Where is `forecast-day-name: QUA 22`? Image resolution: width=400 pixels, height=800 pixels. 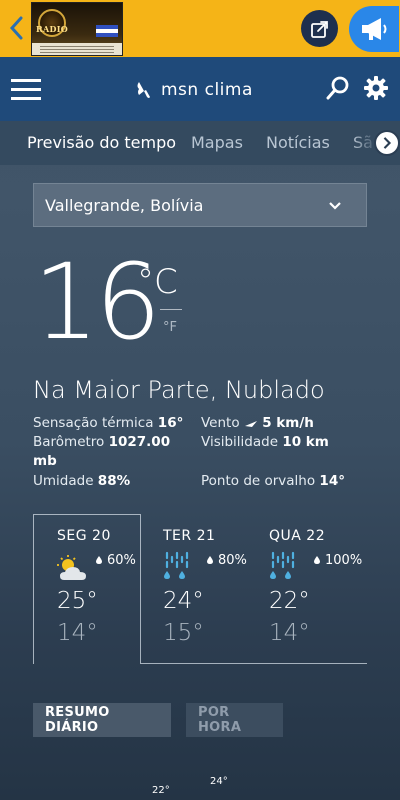
forecast-day-name: QUA 22 is located at coordinates (297, 536).